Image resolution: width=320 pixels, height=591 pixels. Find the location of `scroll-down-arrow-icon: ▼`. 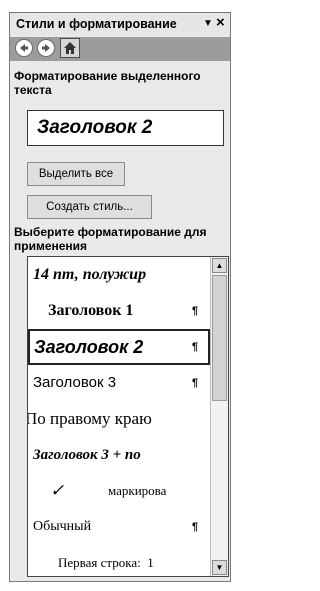

scroll-down-arrow-icon: ▼ is located at coordinates (219, 567).